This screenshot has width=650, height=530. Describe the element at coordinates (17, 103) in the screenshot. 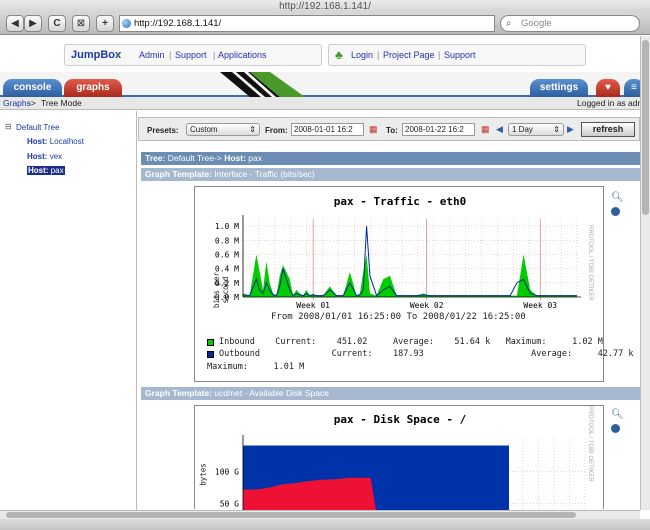

I see `breadcrumb-graphs-link: Graphs` at that location.